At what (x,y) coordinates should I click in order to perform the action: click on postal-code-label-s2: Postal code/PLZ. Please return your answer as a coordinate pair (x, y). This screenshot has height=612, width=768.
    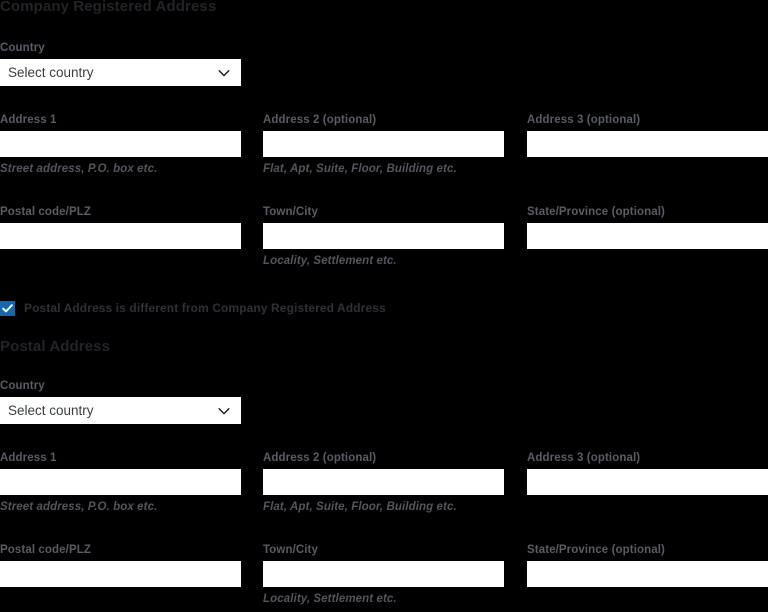
    Looking at the image, I should click on (45, 550).